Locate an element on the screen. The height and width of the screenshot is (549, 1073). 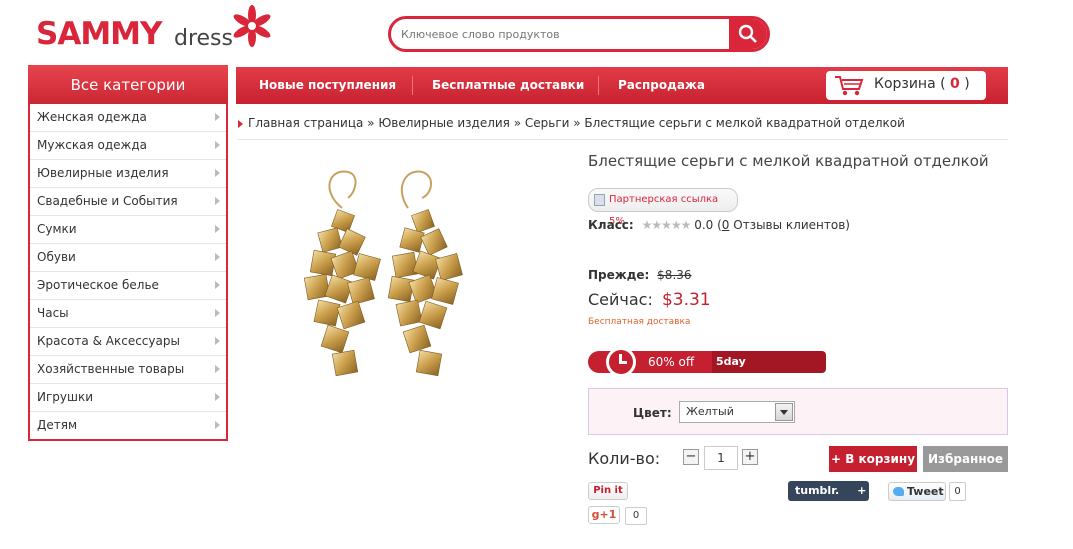
reviews-text: Отзывы клиентов) is located at coordinates (791, 225).